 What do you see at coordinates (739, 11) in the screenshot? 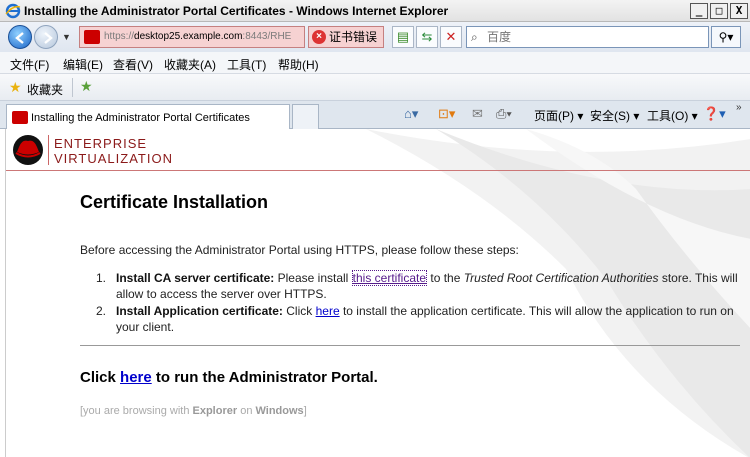
I see `close-button: X` at bounding box center [739, 11].